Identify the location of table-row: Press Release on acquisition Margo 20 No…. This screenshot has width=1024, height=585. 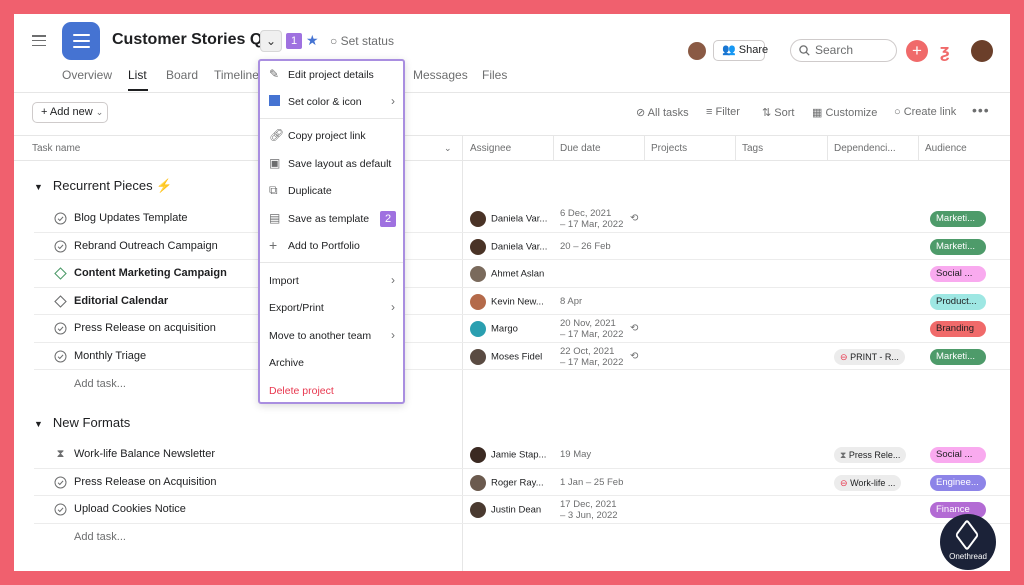
(522, 329).